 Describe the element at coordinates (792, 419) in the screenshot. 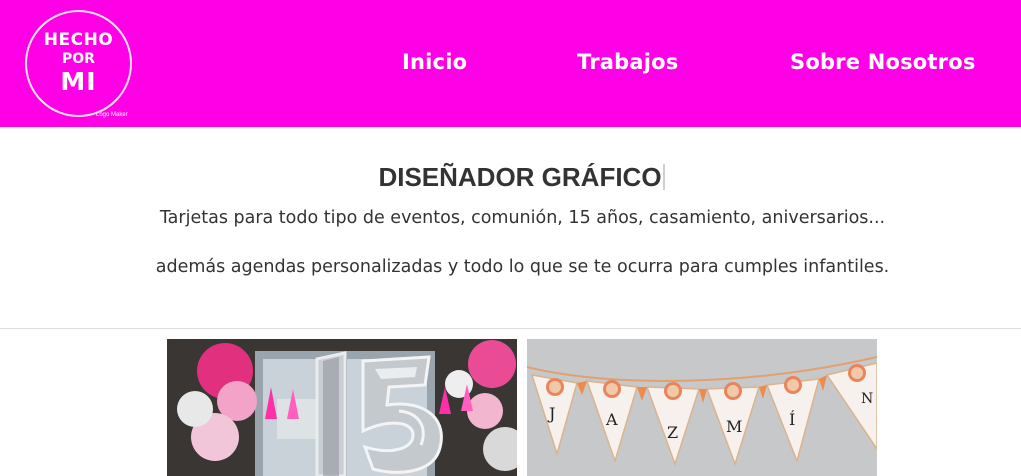

I see `svg-text: Í` at that location.